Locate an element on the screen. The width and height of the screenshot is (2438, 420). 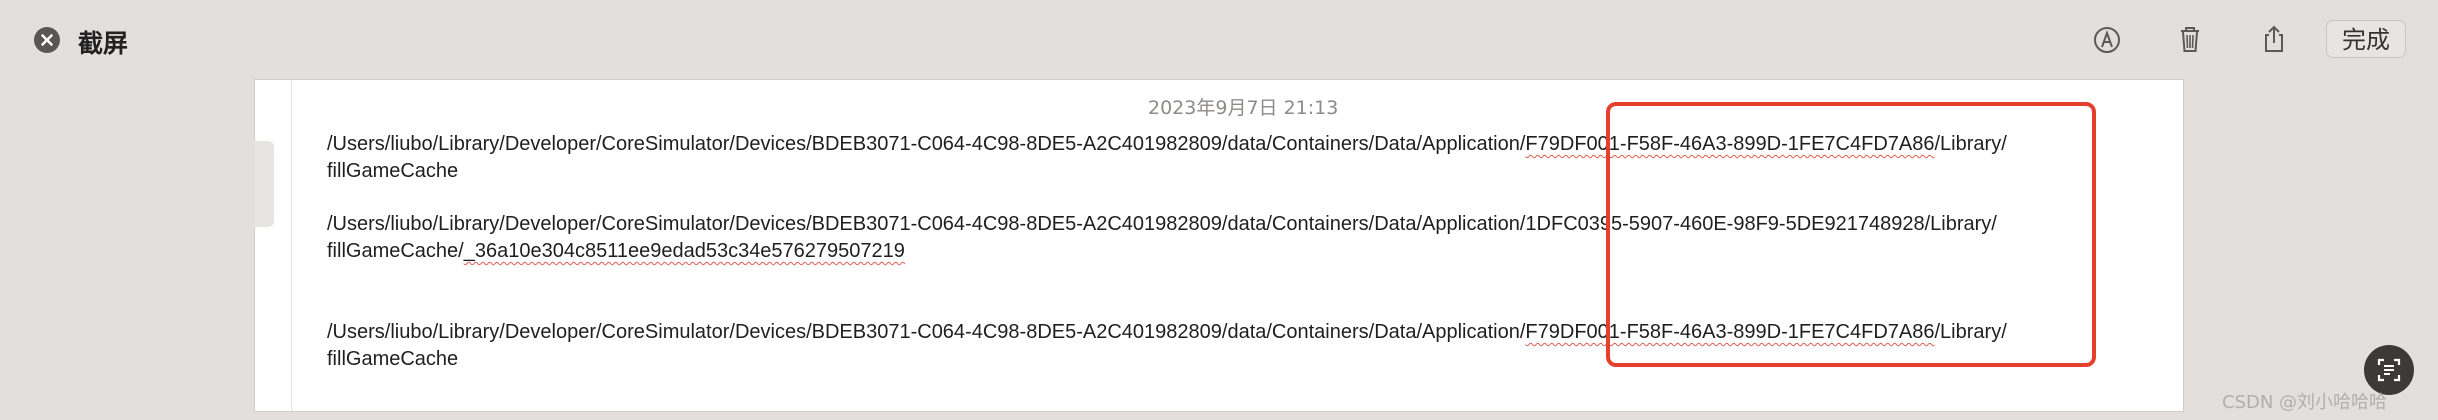
line-gutter is located at coordinates (273, 245).